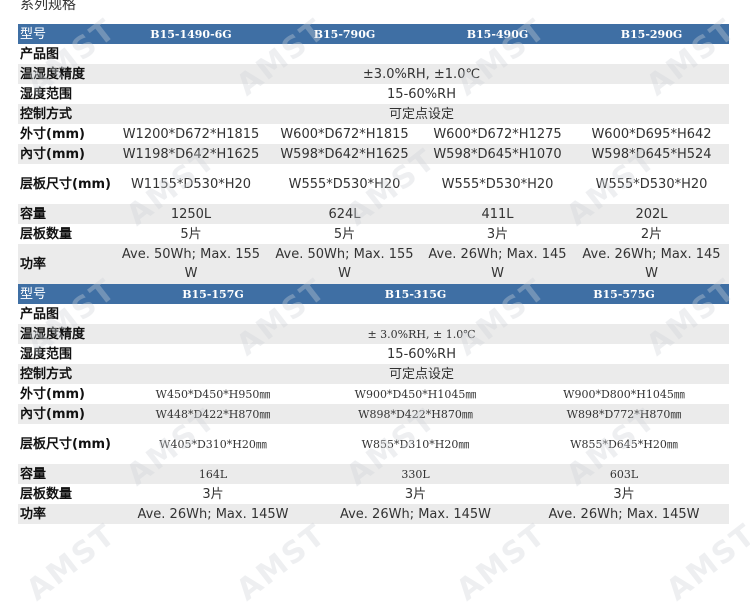 This screenshot has width=750, height=608. What do you see at coordinates (213, 444) in the screenshot?
I see `table-cell: W405*D310*H20㎜` at bounding box center [213, 444].